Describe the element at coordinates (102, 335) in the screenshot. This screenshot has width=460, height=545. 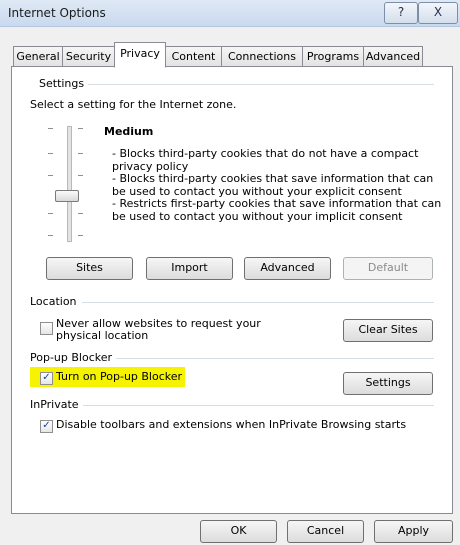
I see `never-allow-location-label-2: physical location` at that location.